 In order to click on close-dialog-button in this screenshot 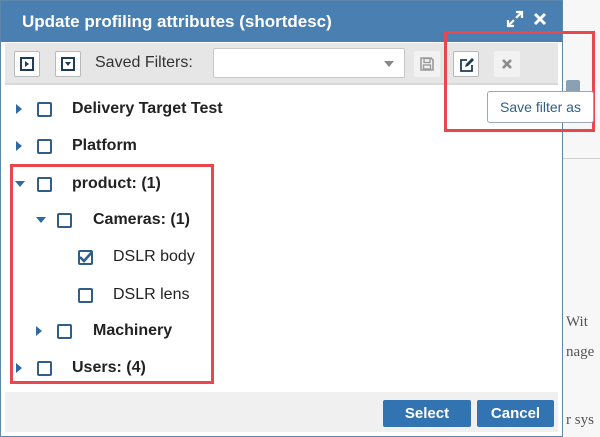, I will do `click(540, 21)`.